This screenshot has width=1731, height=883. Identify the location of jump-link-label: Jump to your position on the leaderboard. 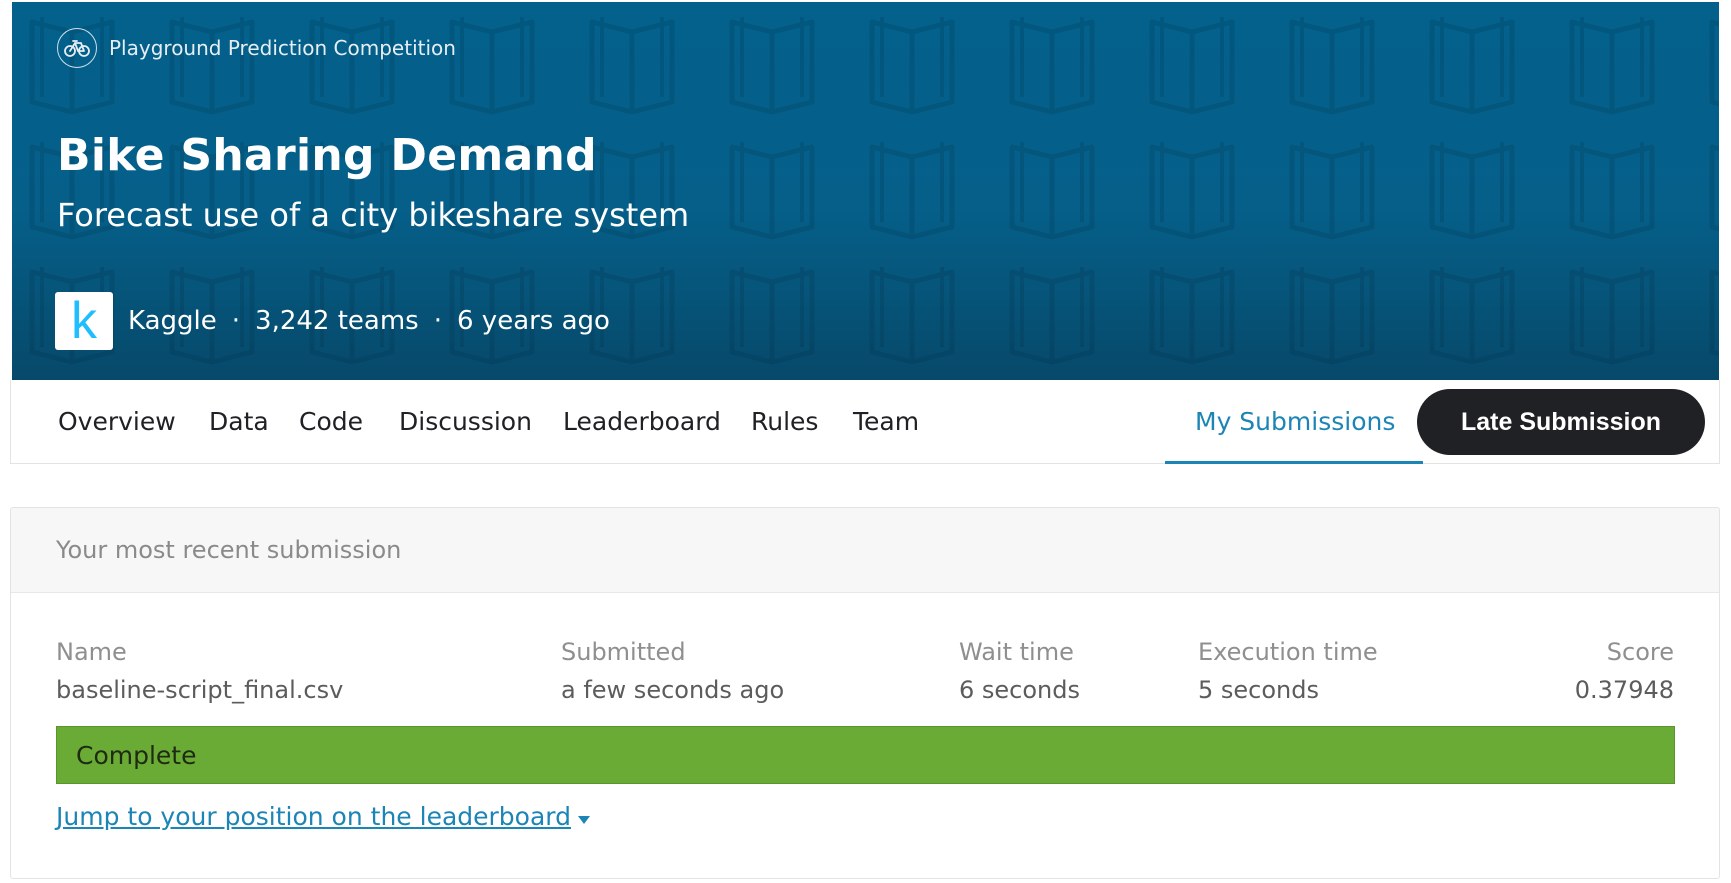
(313, 816).